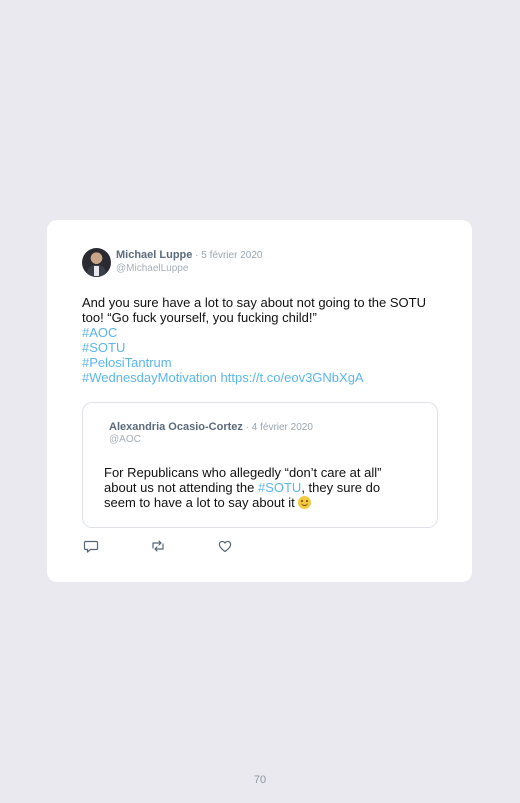 The width and height of the screenshot is (520, 803). What do you see at coordinates (99, 332) in the screenshot?
I see `hashtag-aoc: #AOC` at bounding box center [99, 332].